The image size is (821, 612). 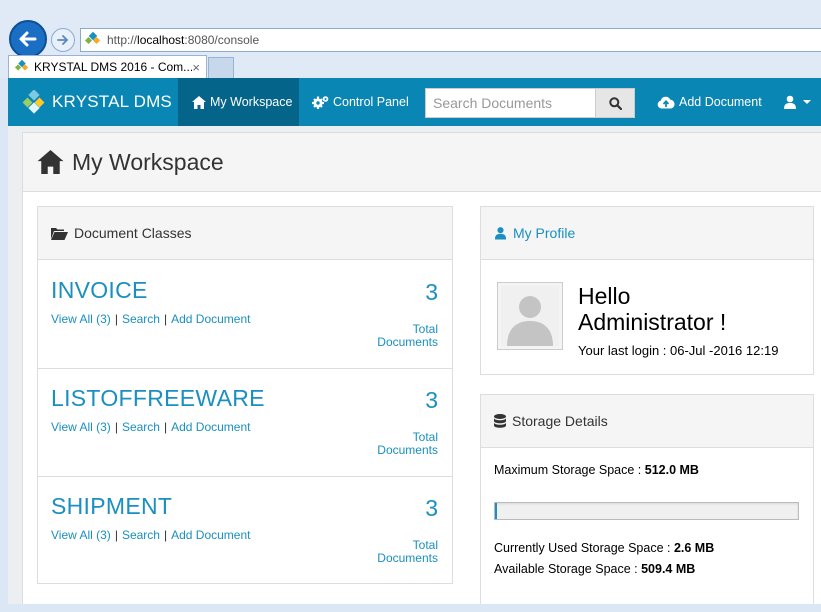 What do you see at coordinates (320, 102) in the screenshot?
I see `gears-icon` at bounding box center [320, 102].